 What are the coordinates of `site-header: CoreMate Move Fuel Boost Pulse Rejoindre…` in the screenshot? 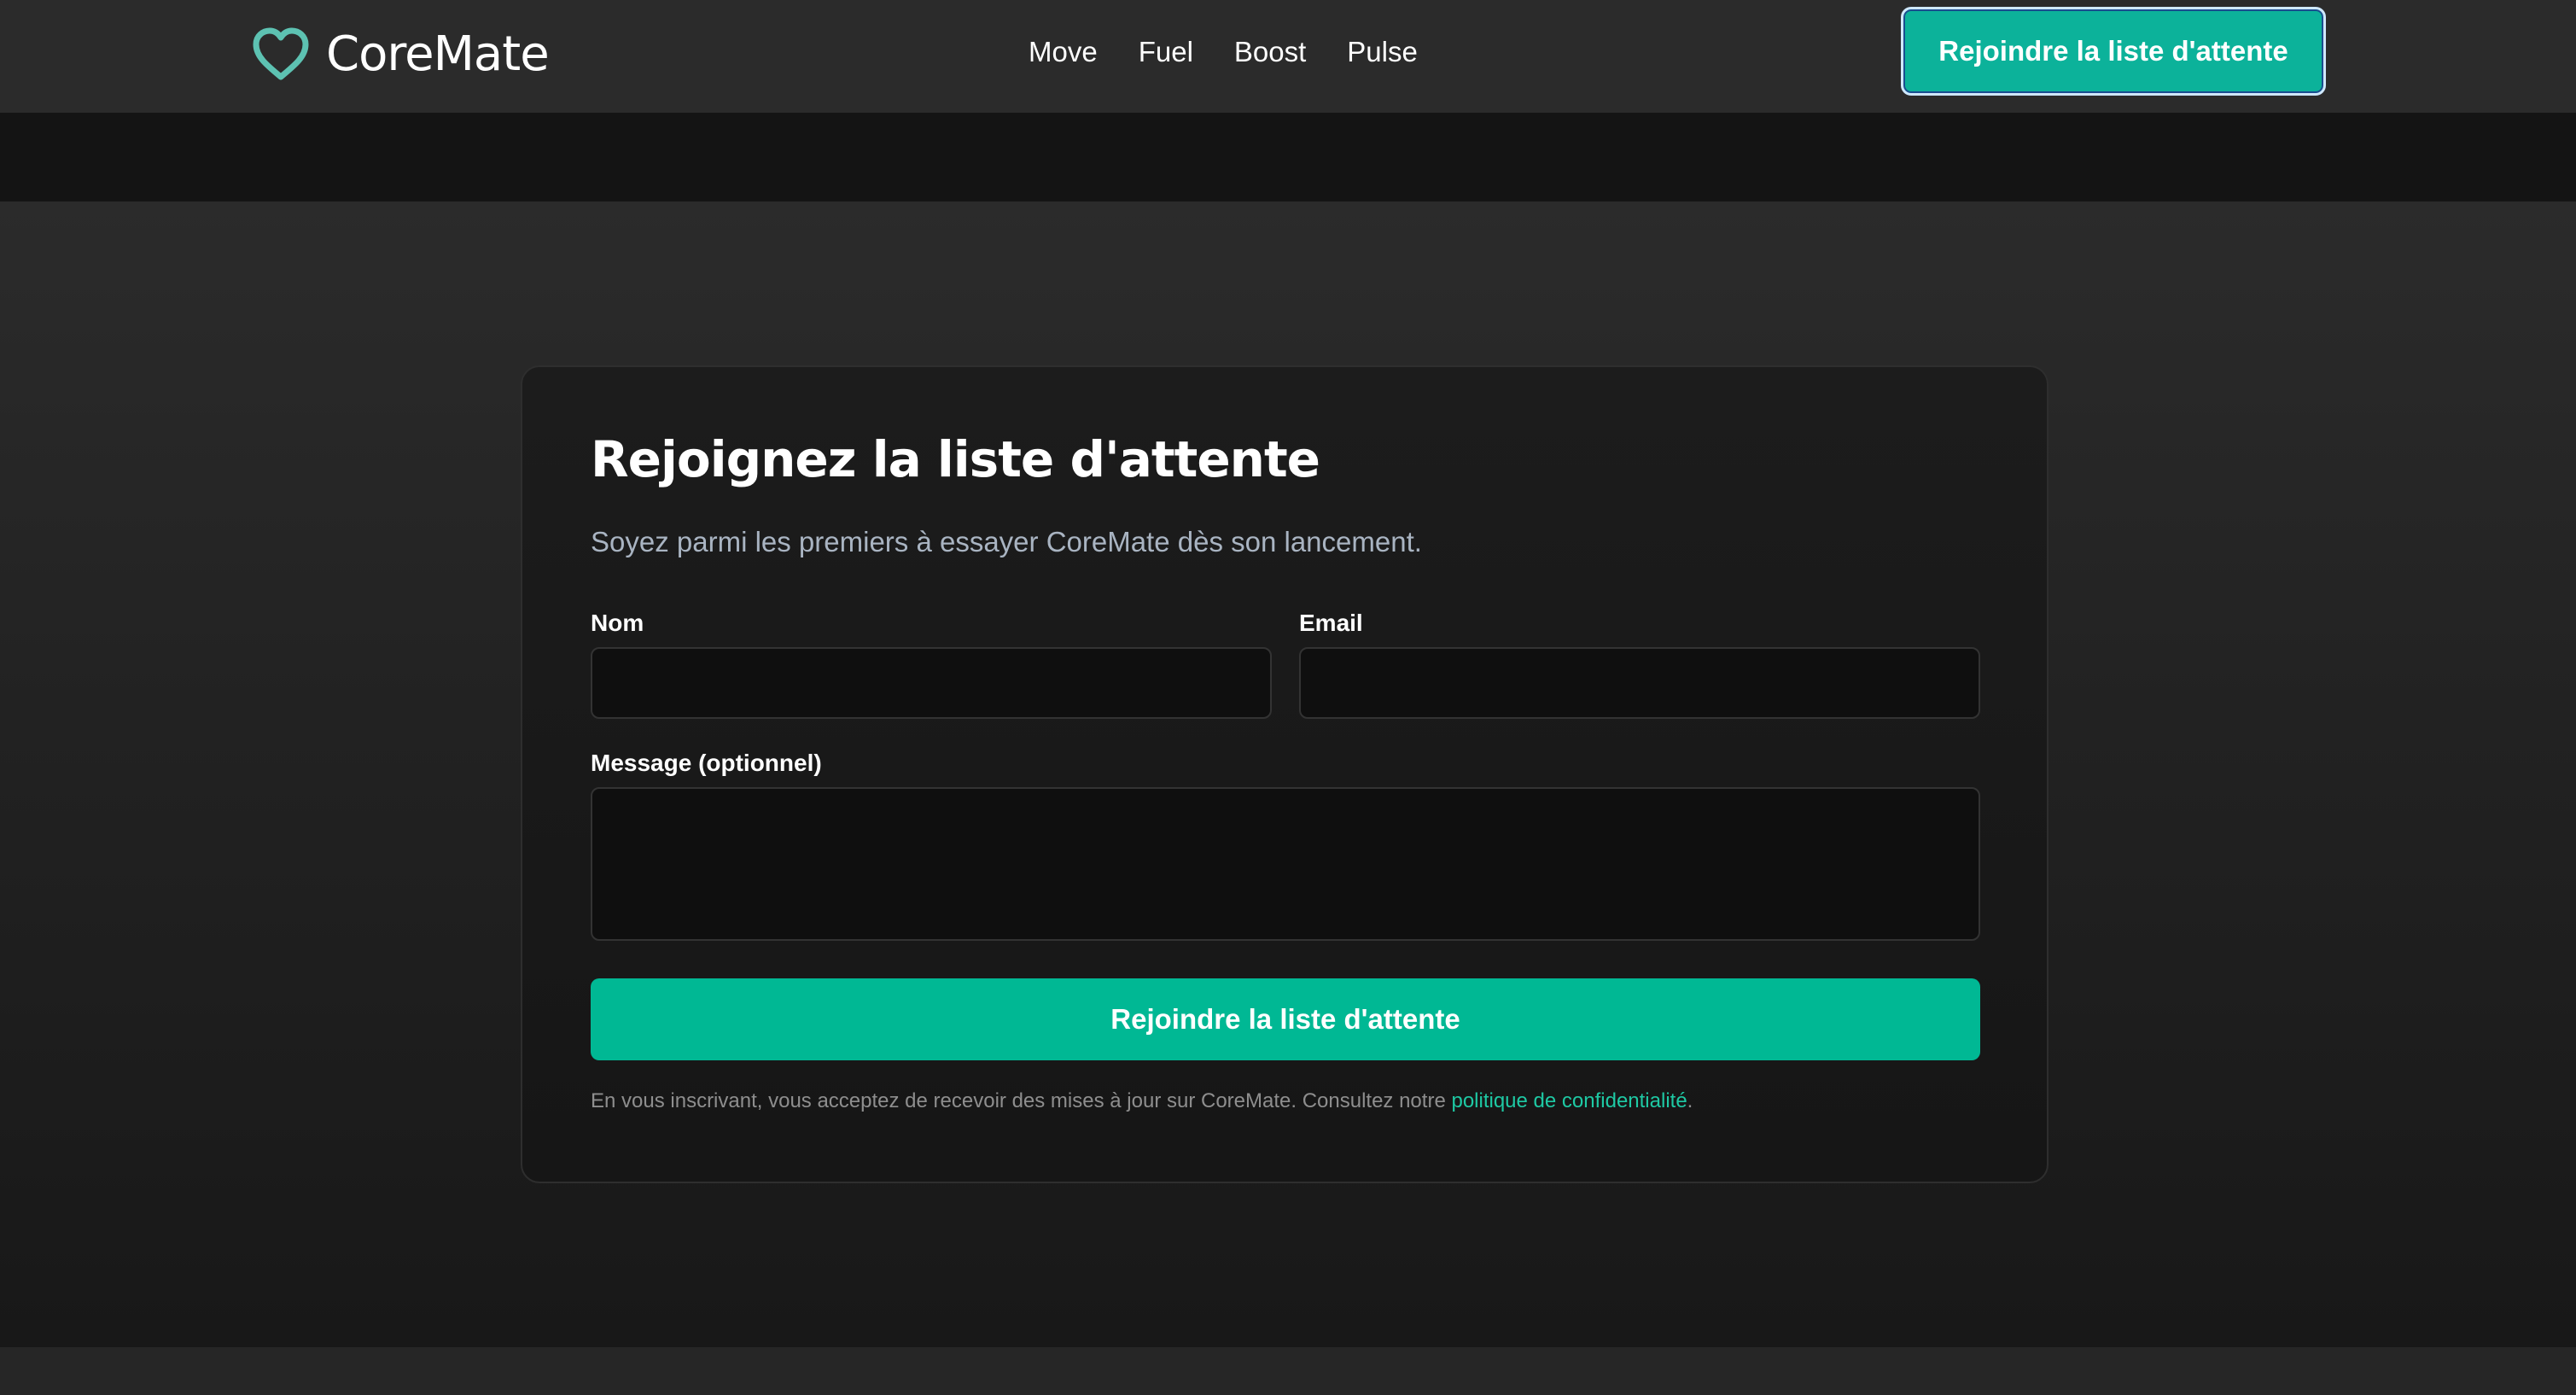 It's located at (1288, 56).